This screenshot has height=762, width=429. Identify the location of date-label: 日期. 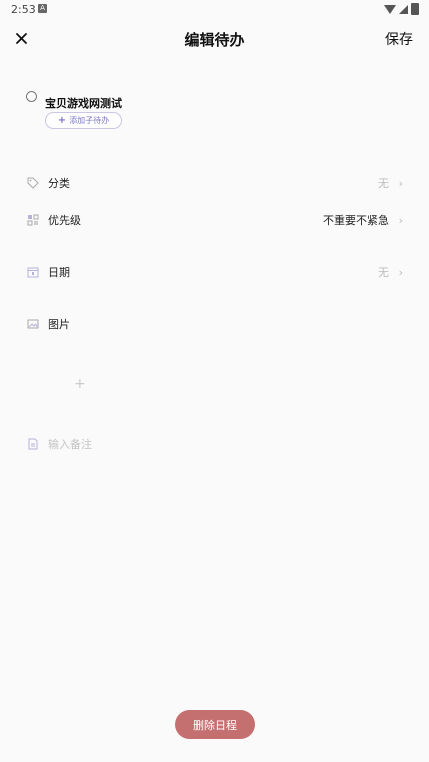
(59, 272).